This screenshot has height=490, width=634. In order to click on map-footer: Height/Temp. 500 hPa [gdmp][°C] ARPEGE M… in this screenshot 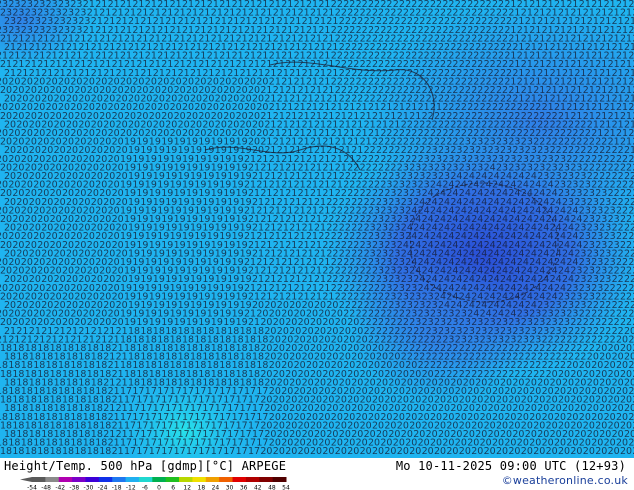, I will do `click(317, 474)`.